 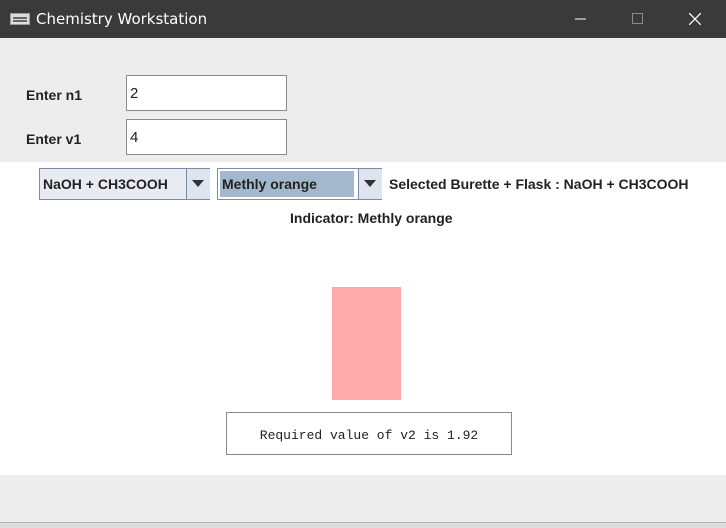 I want to click on maximize-icon, so click(x=637, y=18).